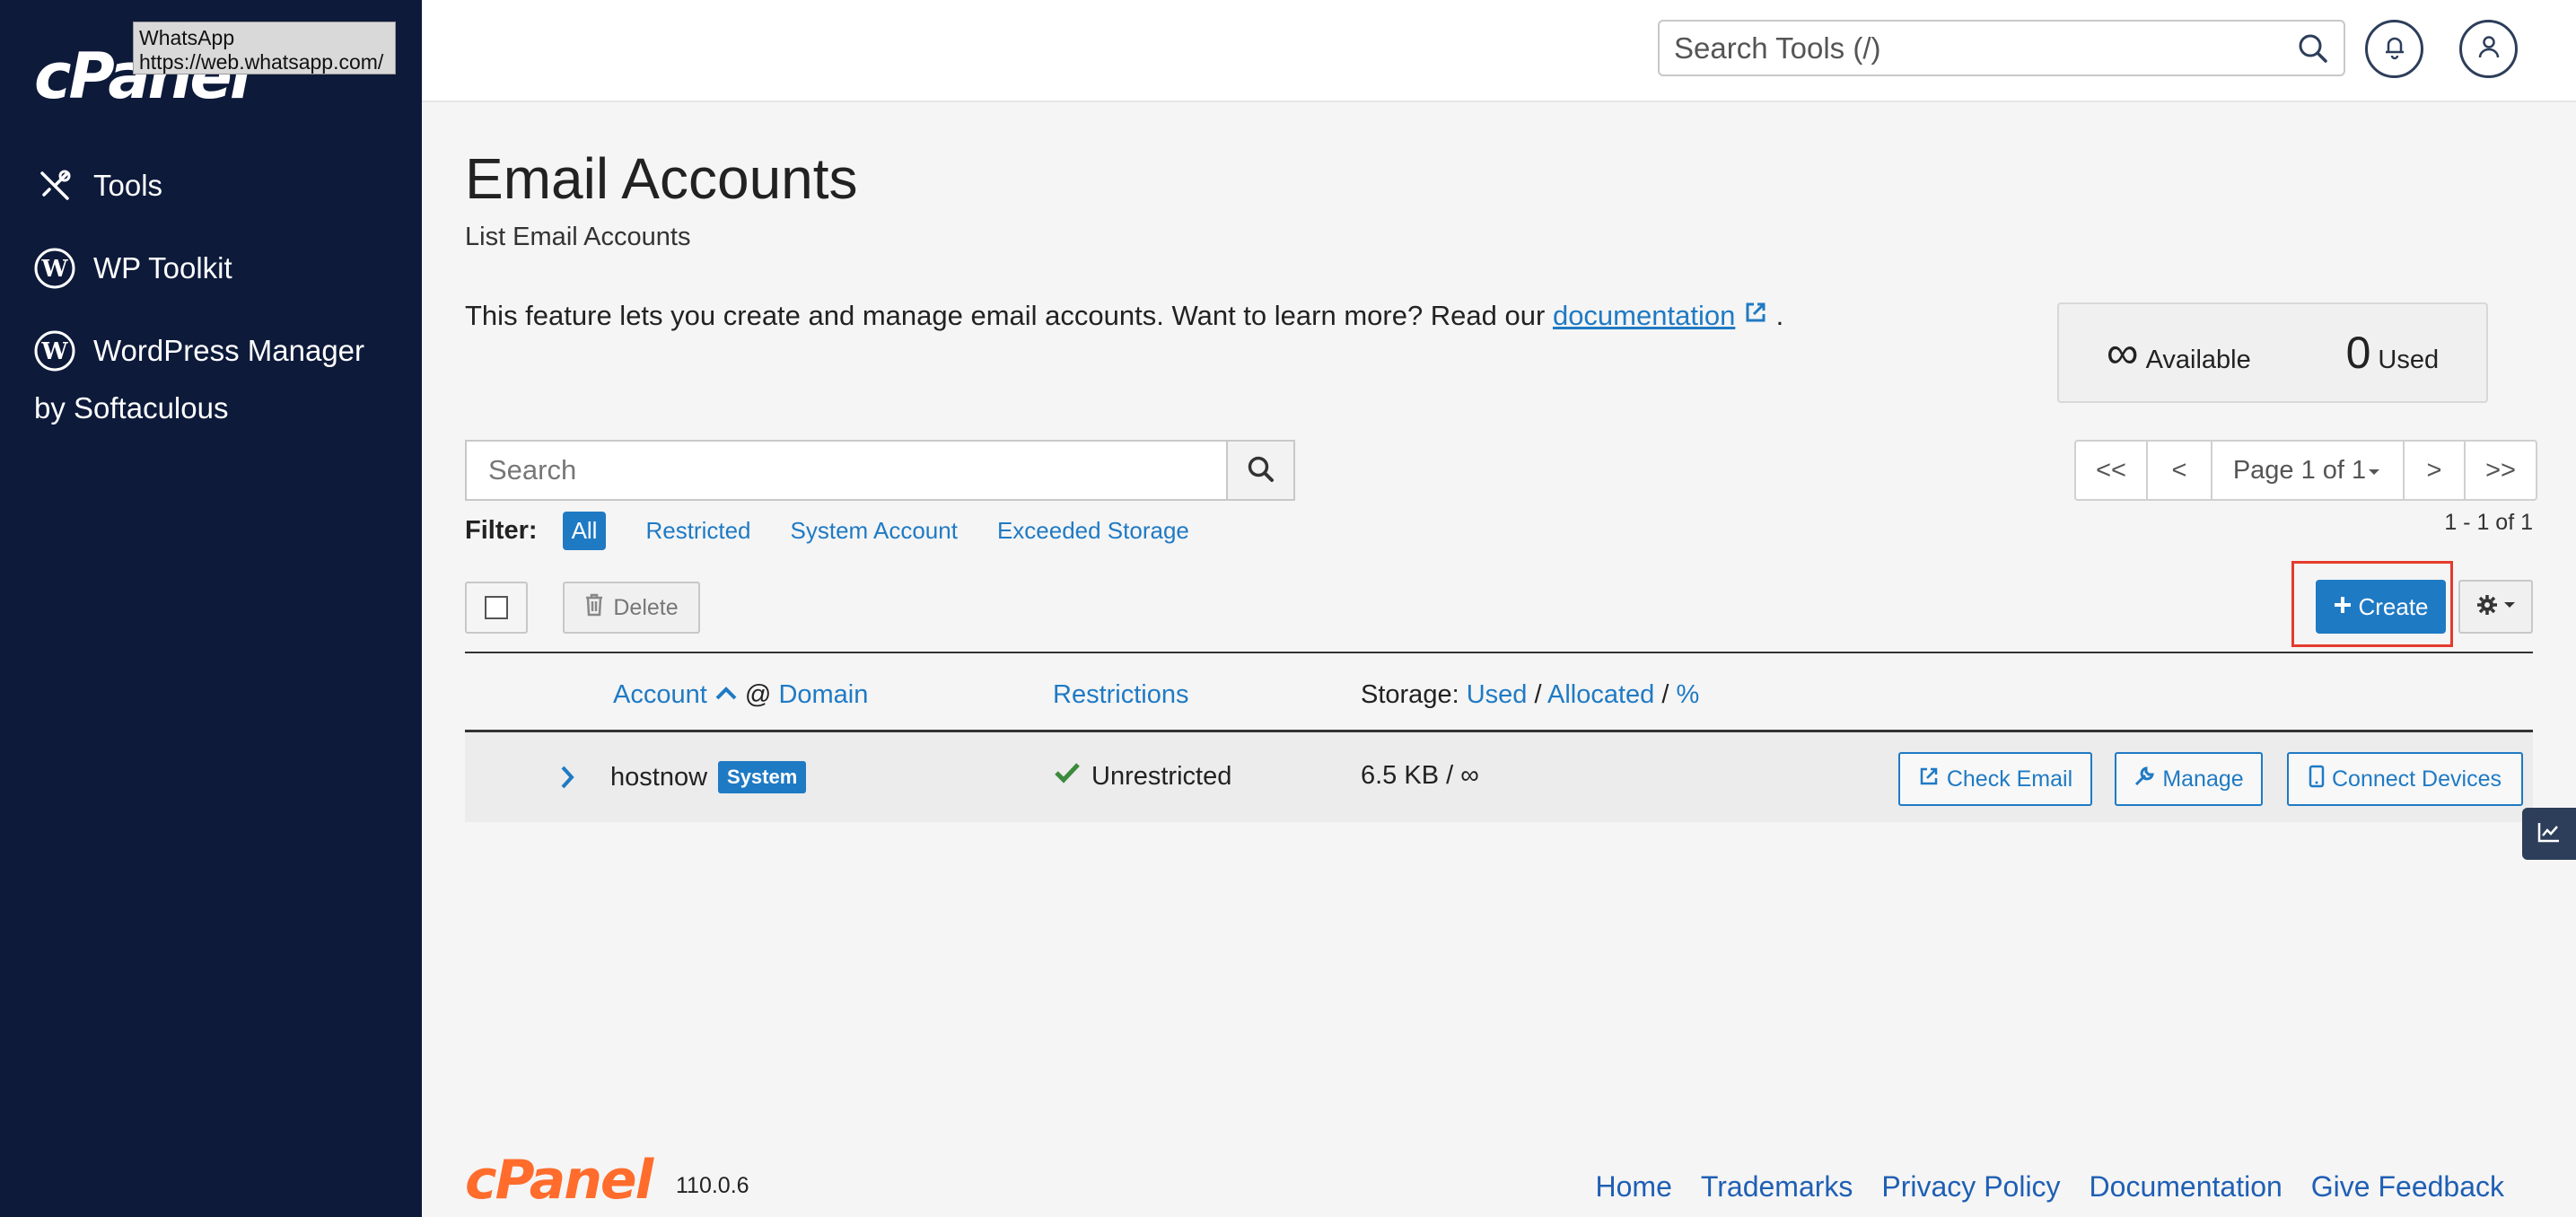  Describe the element at coordinates (659, 777) in the screenshot. I see `account-name: hostnow` at that location.